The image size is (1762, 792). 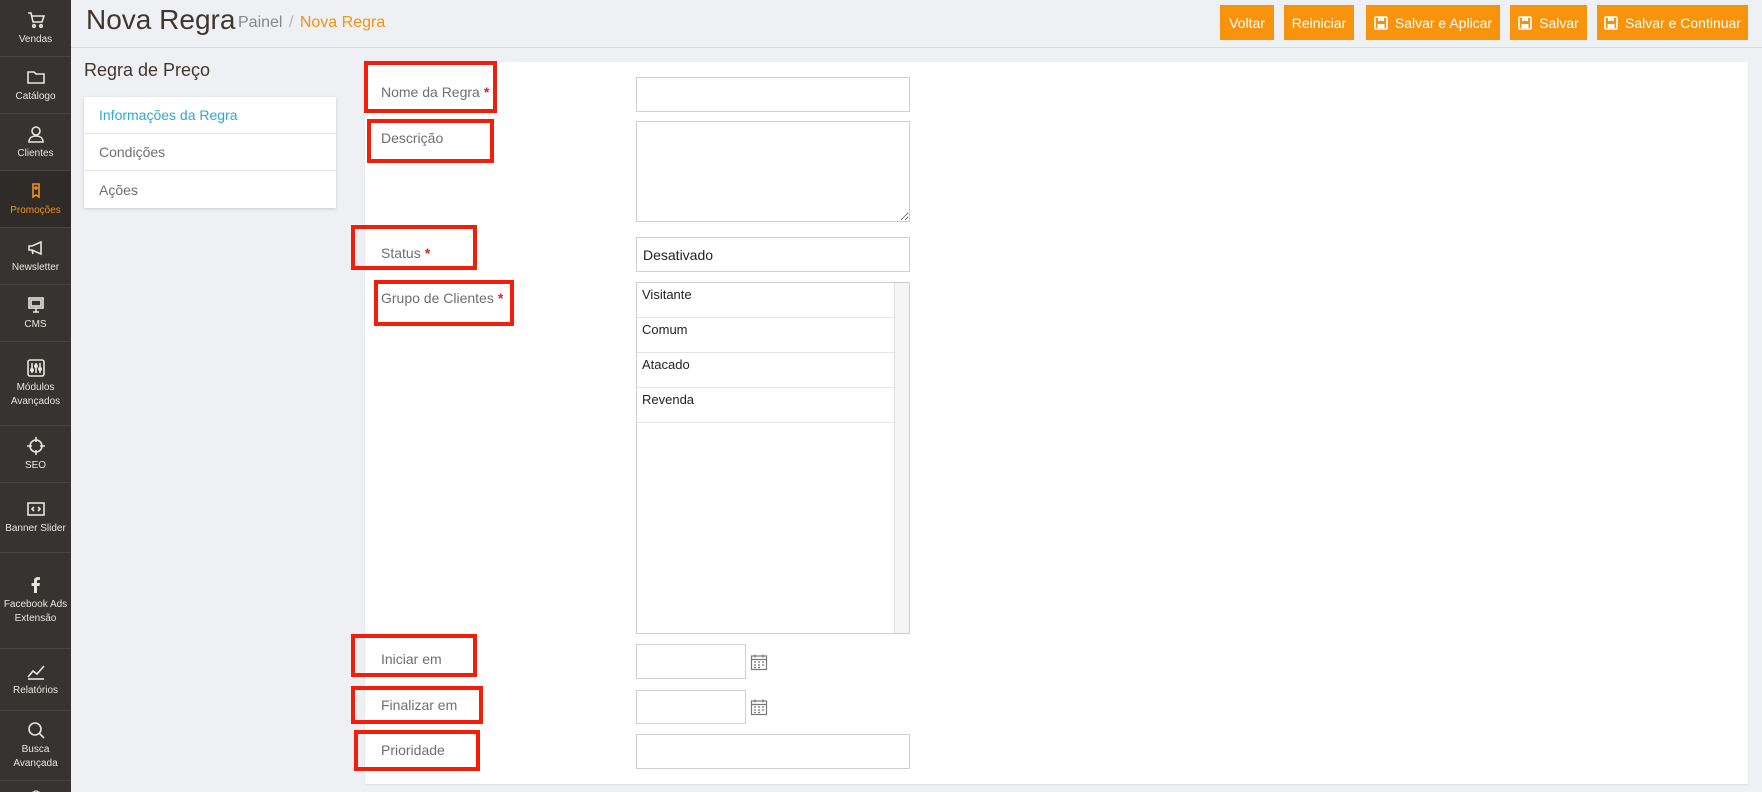 What do you see at coordinates (901, 458) in the screenshot?
I see `multiselect-scrollbar` at bounding box center [901, 458].